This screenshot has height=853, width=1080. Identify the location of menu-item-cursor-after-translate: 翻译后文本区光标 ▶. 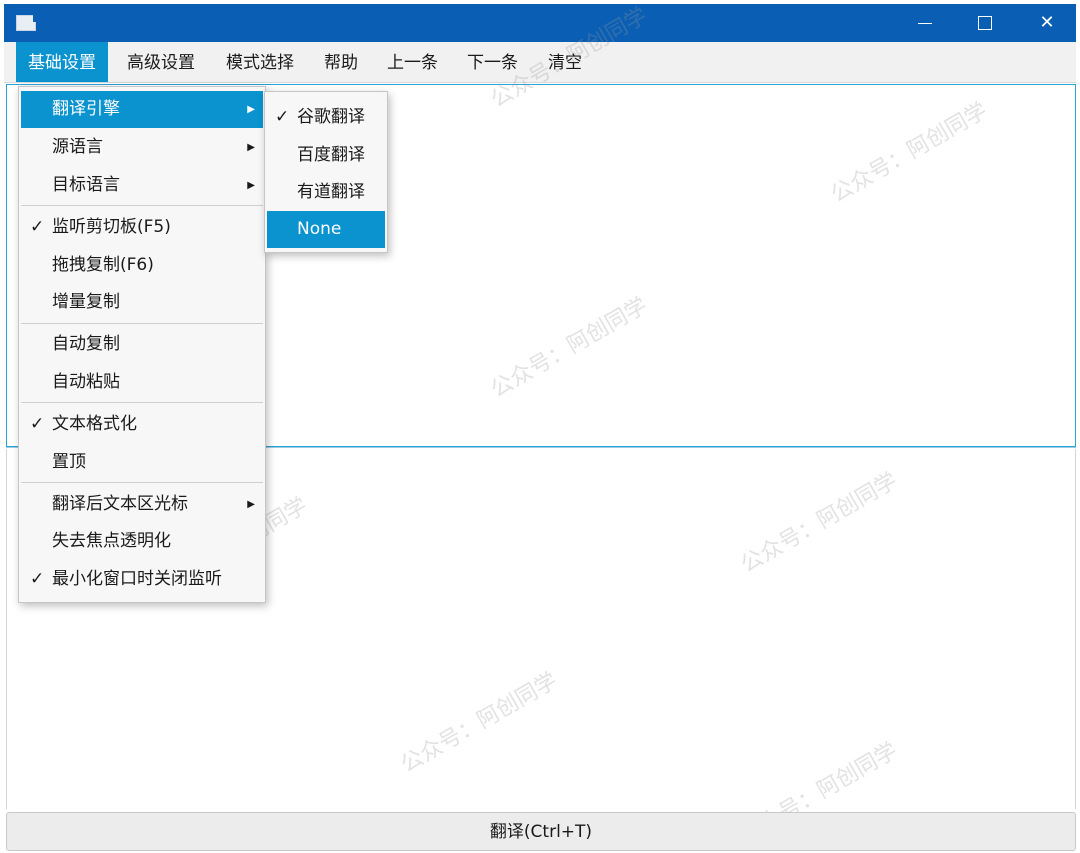
(142, 504).